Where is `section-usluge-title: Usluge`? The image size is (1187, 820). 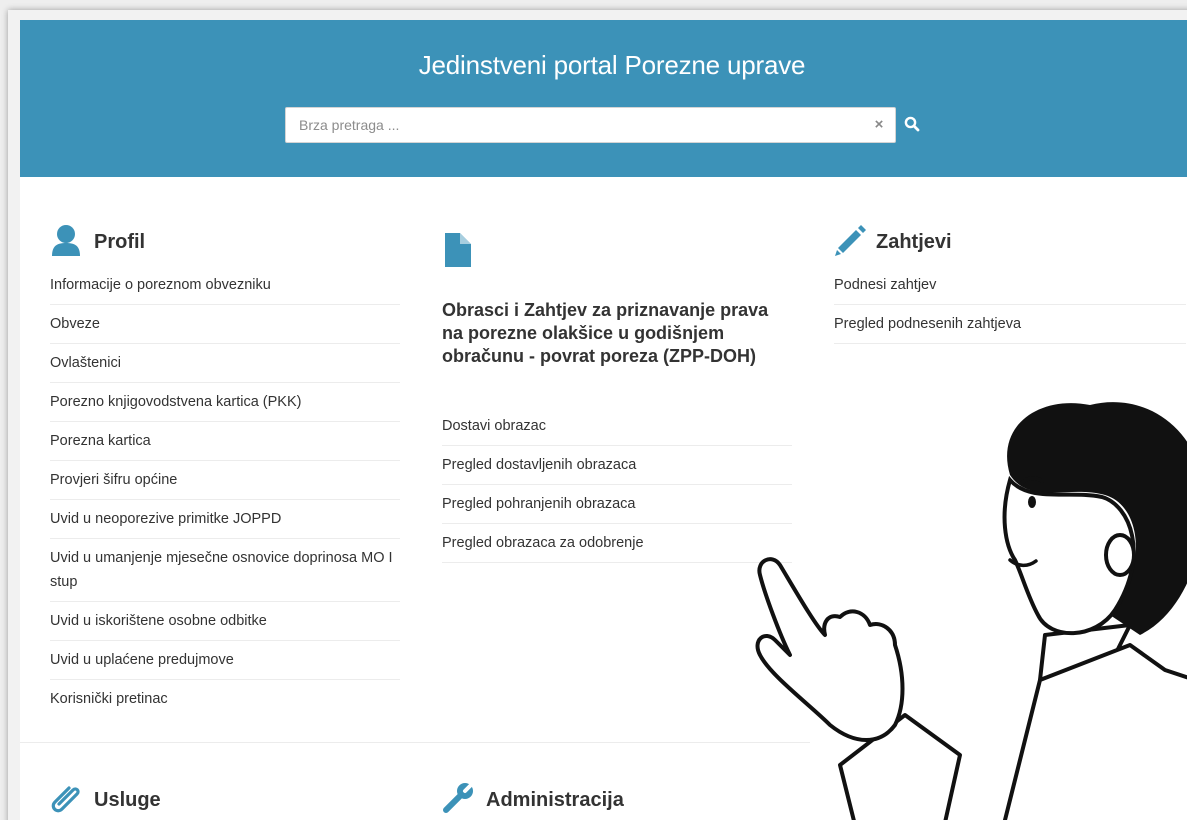
section-usluge-title: Usluge is located at coordinates (127, 800).